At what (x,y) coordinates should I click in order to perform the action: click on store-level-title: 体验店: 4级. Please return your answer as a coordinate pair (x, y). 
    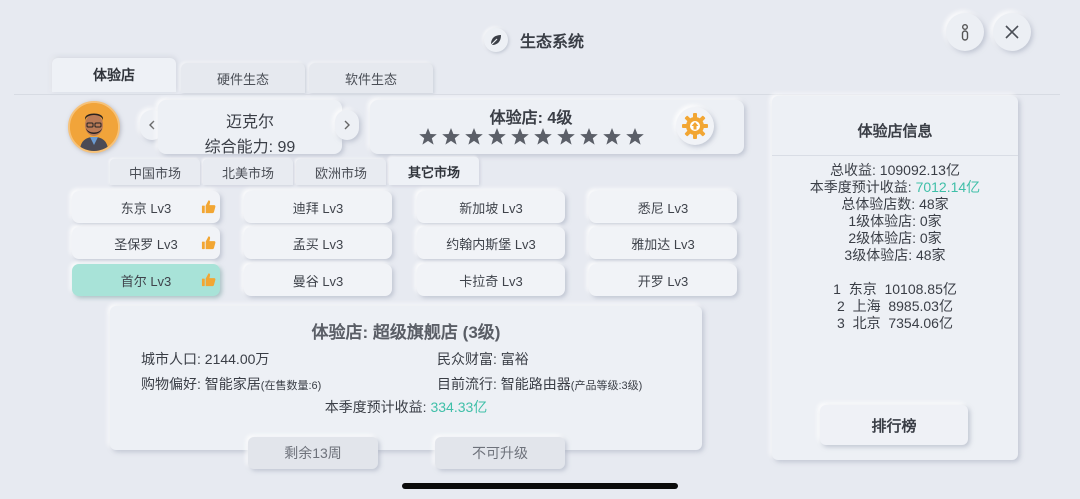
    Looking at the image, I should click on (531, 118).